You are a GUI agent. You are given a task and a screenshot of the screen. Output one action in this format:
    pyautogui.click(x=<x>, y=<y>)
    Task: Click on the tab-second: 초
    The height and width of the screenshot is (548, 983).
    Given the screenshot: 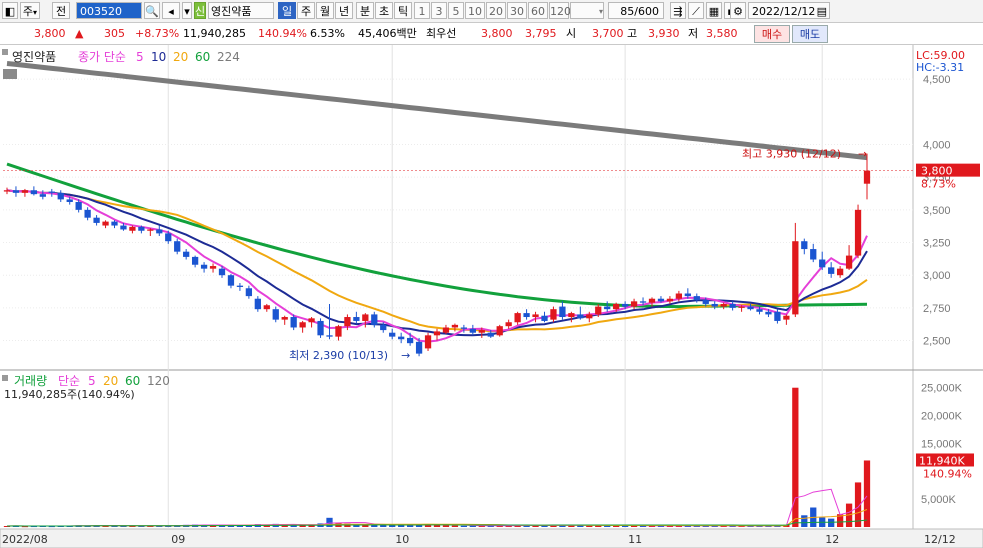 What is the action you would take?
    pyautogui.click(x=384, y=10)
    